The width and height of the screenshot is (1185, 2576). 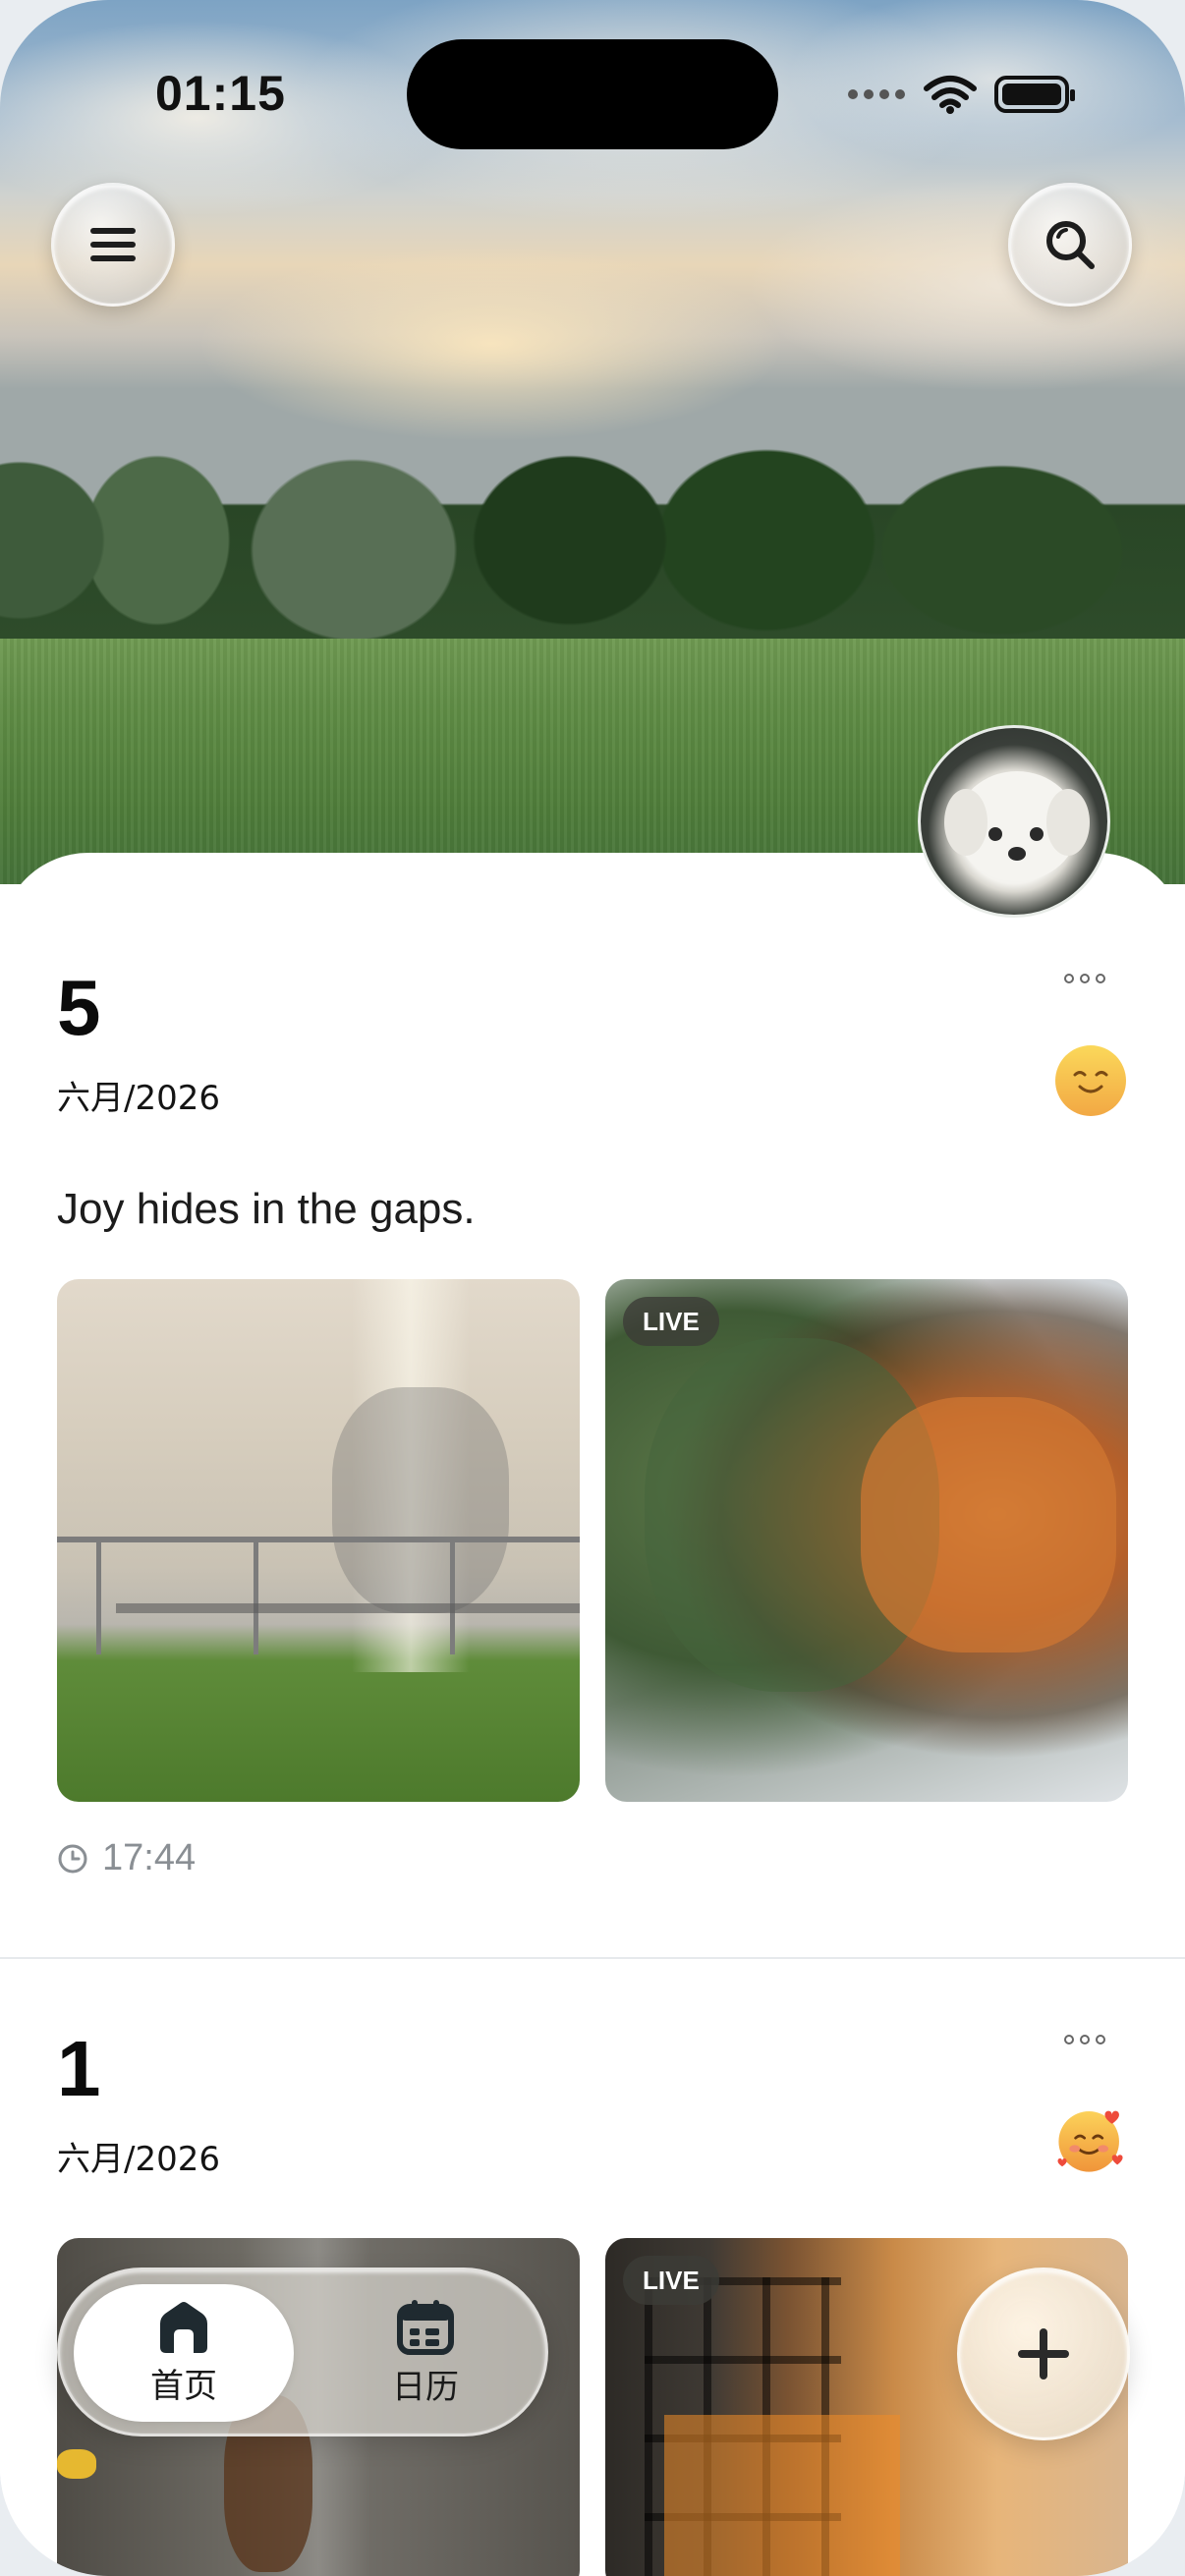 I want to click on smiling-face-with-hearts-icon, so click(x=1090, y=2141).